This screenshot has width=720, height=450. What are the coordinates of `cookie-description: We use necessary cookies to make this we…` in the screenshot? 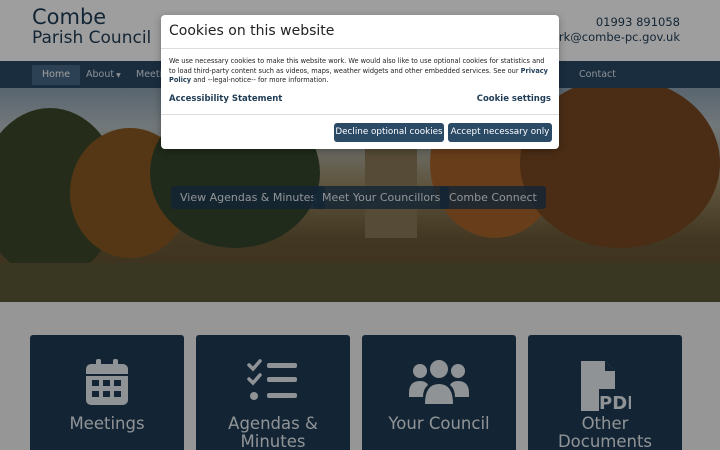 It's located at (360, 71).